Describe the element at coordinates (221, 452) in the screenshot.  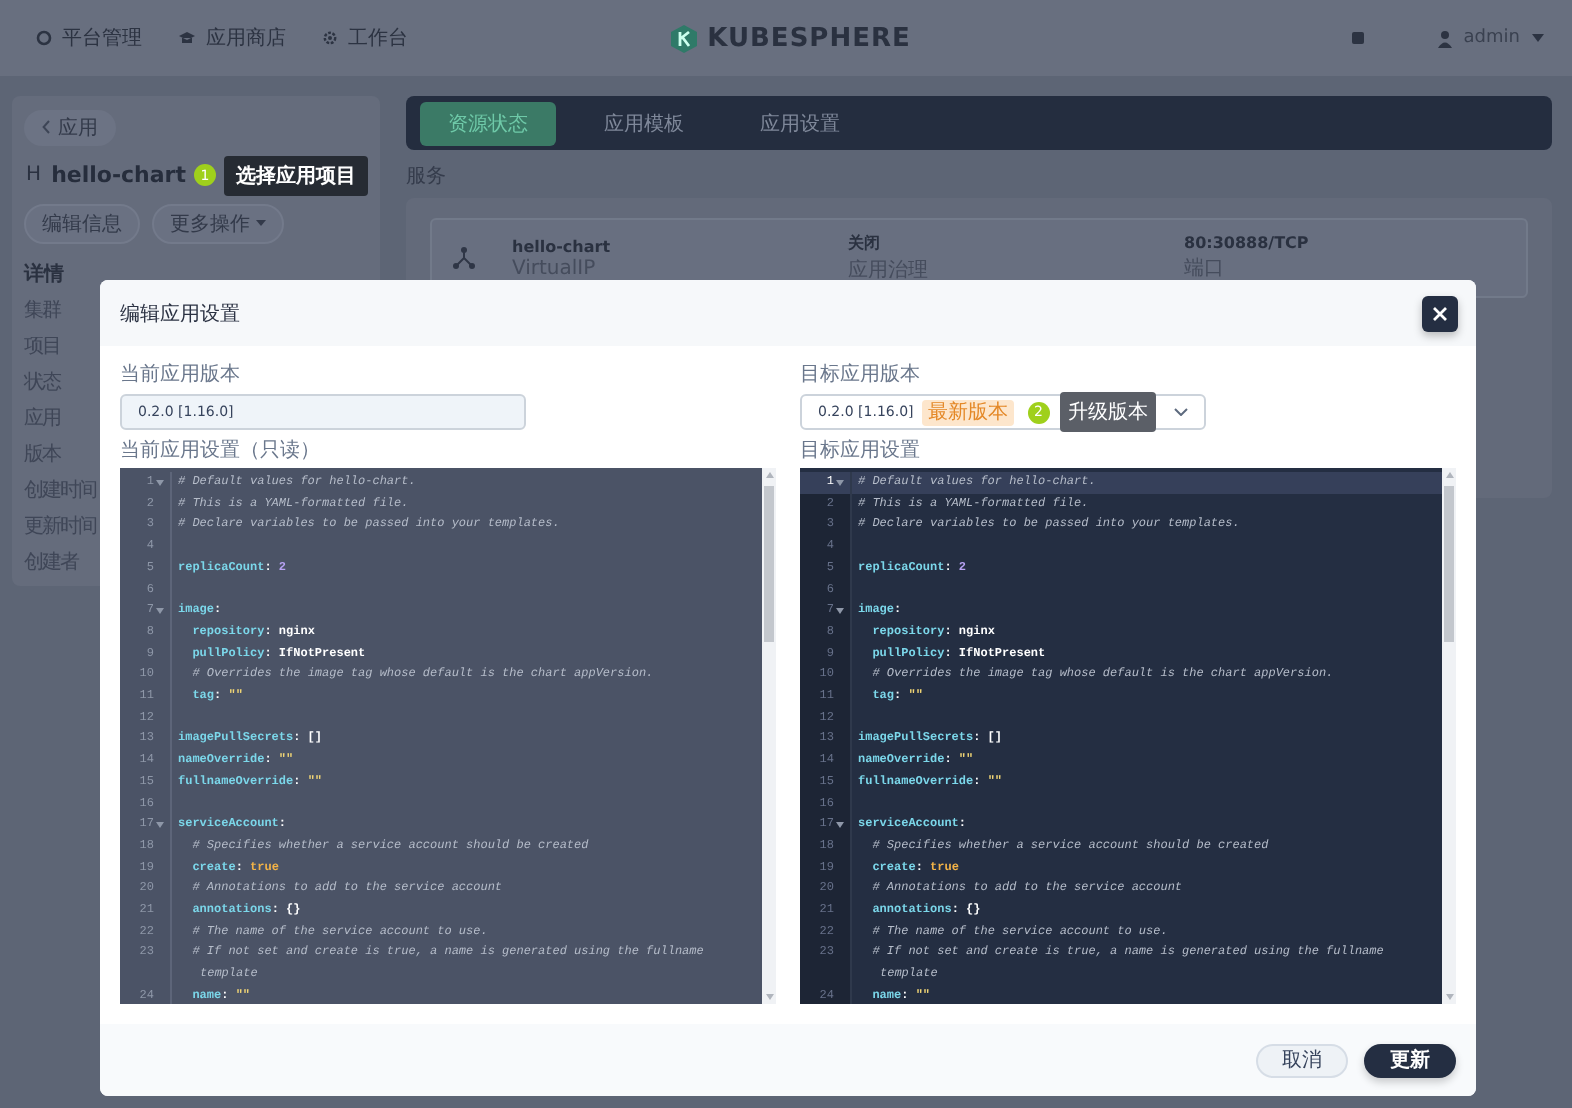
I see `field-label: 当前应用设置（只读）` at that location.